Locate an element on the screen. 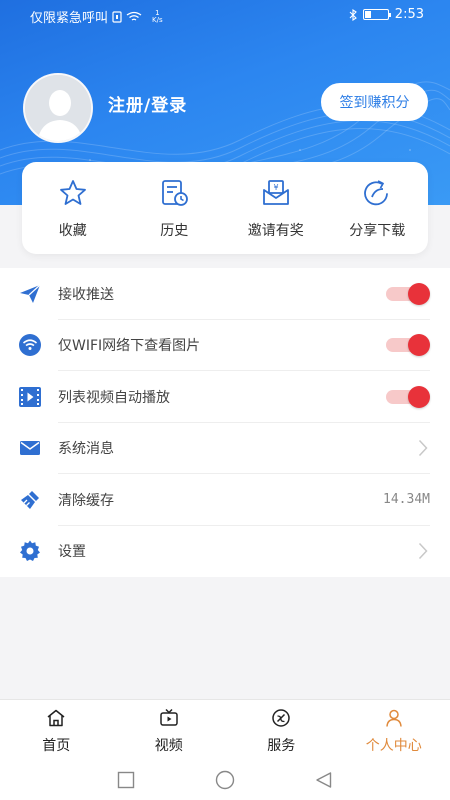 Image resolution: width=450 pixels, height=800 pixels. clock: 2:53 is located at coordinates (409, 14).